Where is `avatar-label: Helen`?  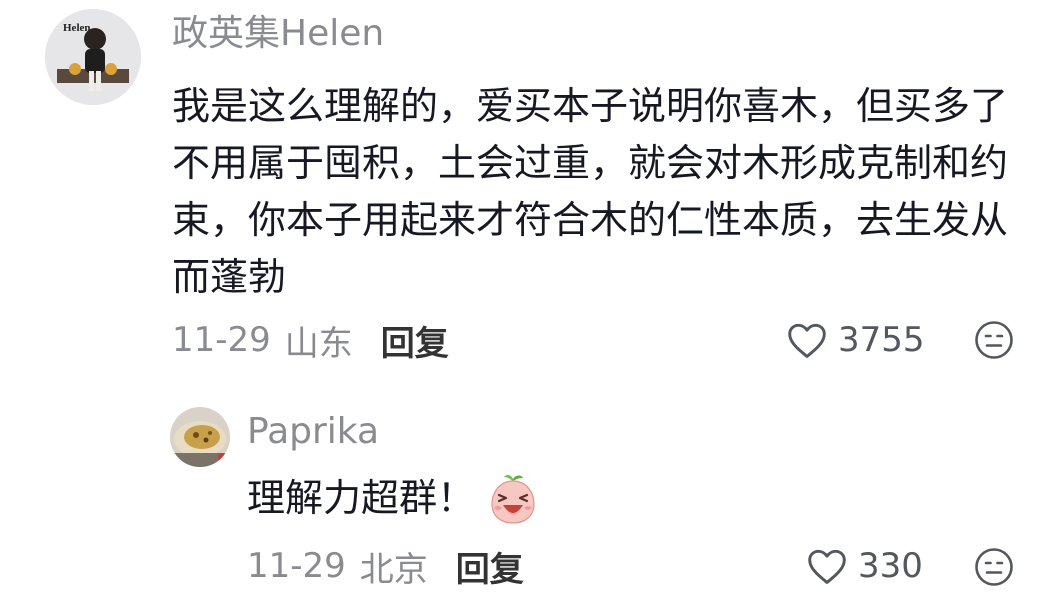
avatar-label: Helen is located at coordinates (77, 28).